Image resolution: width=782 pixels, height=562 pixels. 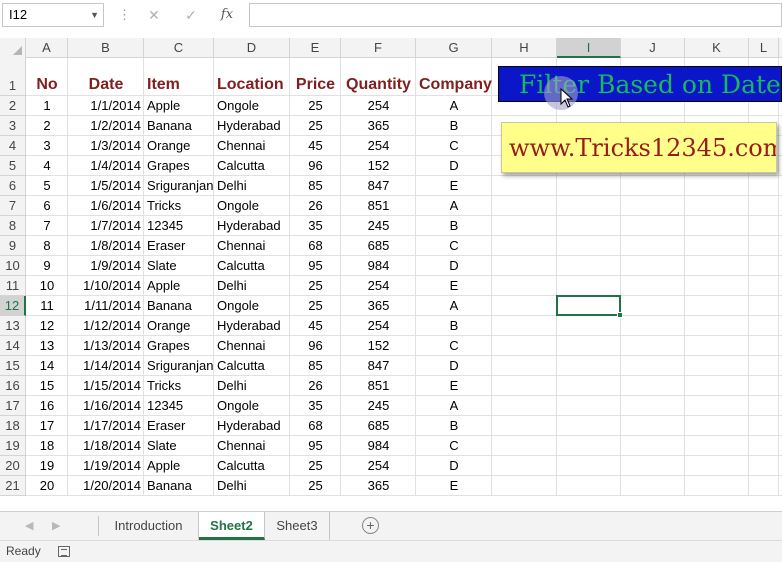 What do you see at coordinates (106, 406) in the screenshot?
I see `cell-date: 1/16/2014` at bounding box center [106, 406].